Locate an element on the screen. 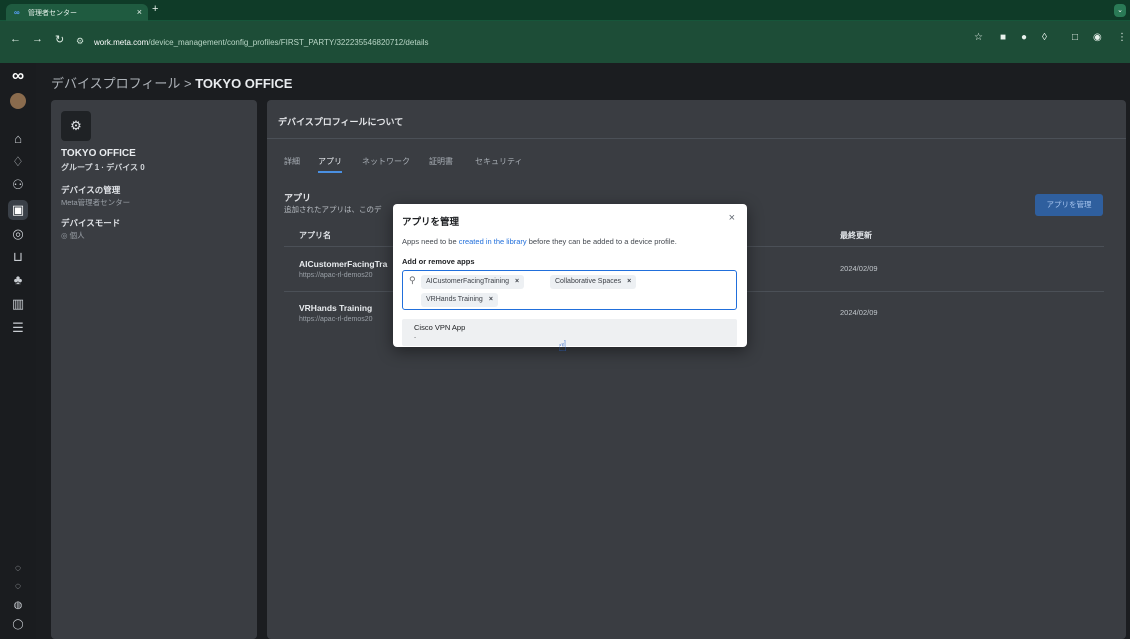 This screenshot has width=1130, height=639. selected-app-chip: VRHands Training × is located at coordinates (459, 300).